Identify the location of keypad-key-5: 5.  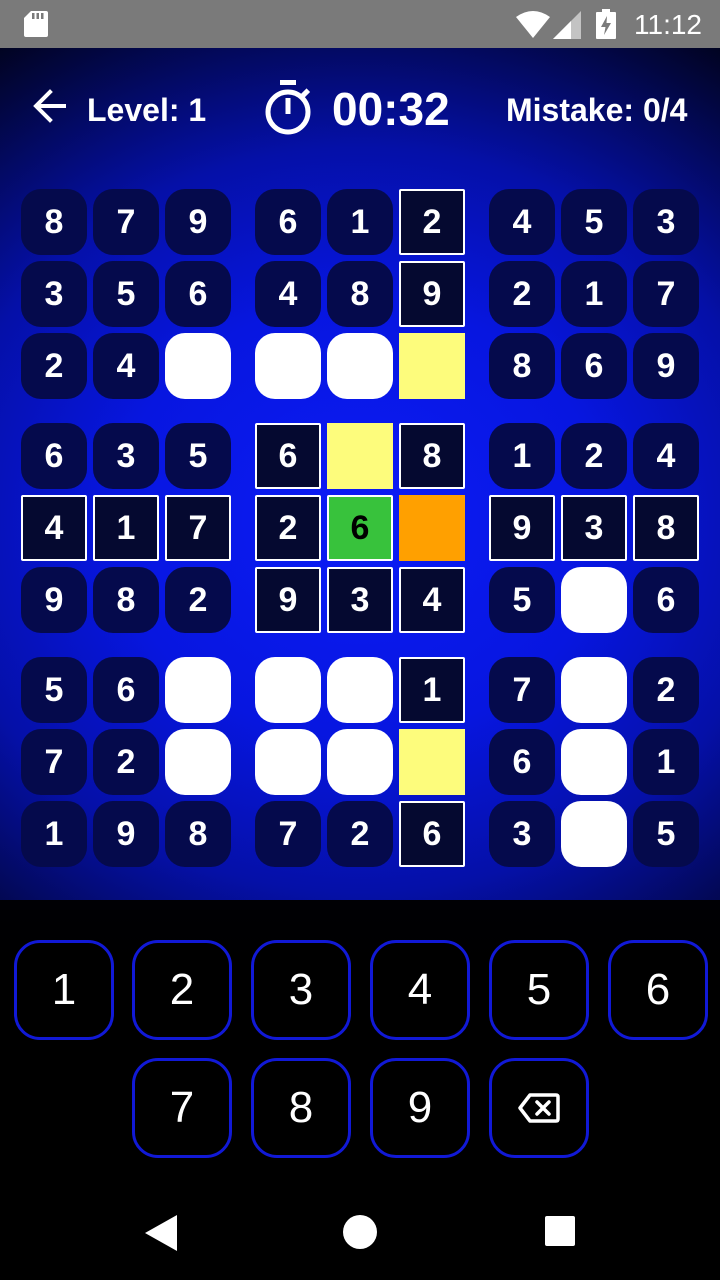
(539, 990).